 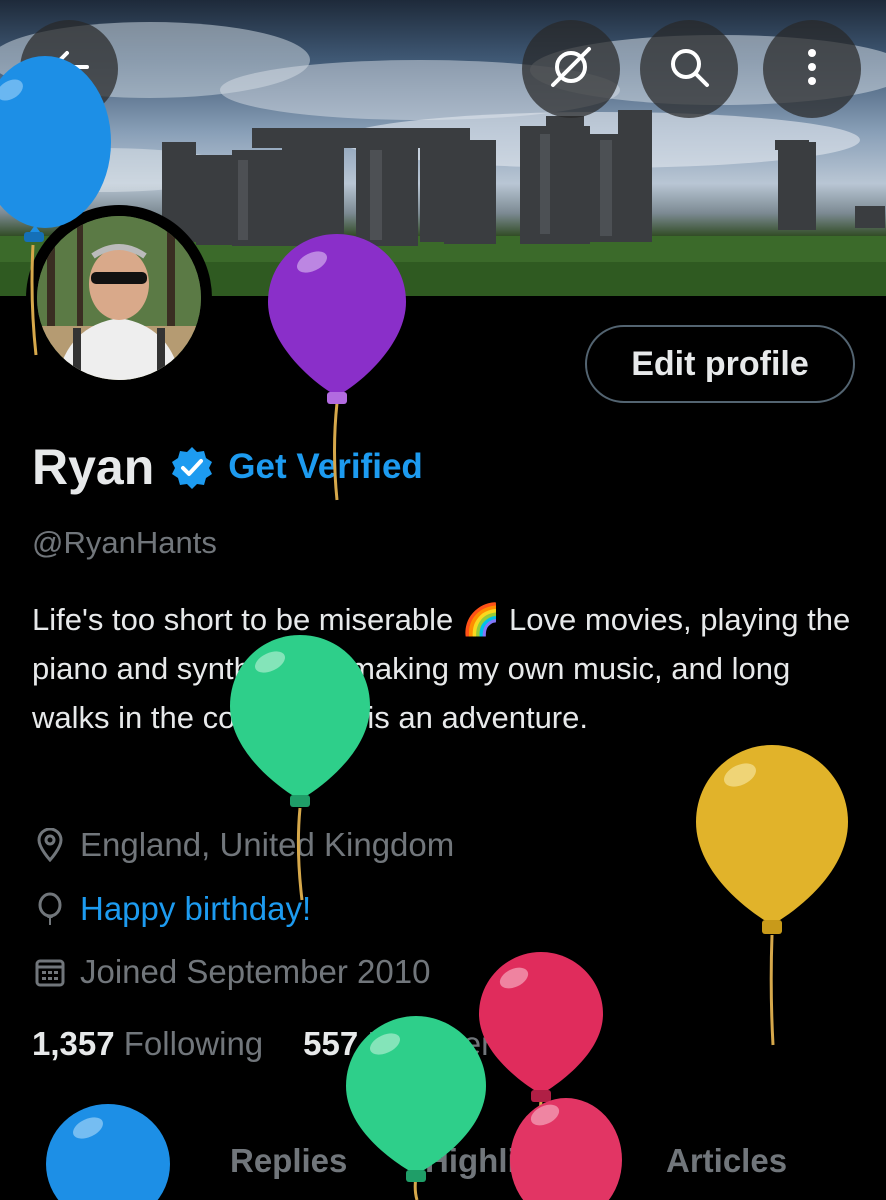 What do you see at coordinates (726, 1161) in the screenshot?
I see `tab-articles: Articles` at bounding box center [726, 1161].